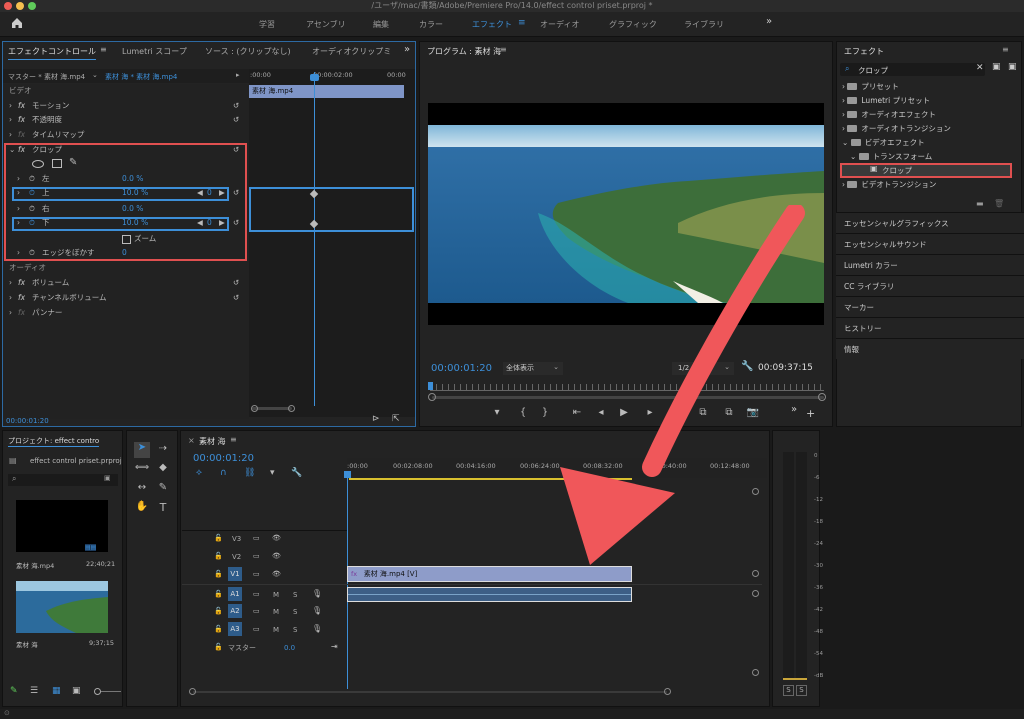 This screenshot has width=1024, height=719. What do you see at coordinates (235, 629) in the screenshot?
I see `track-a3-target: A3` at bounding box center [235, 629].